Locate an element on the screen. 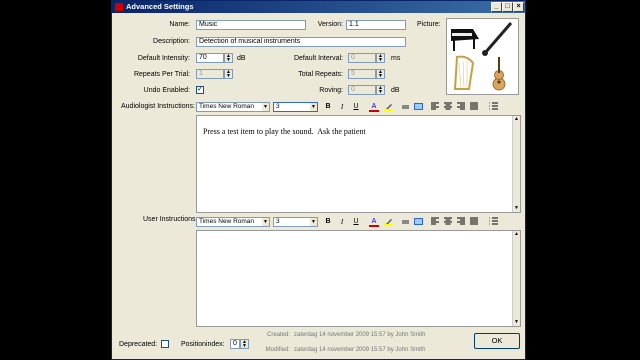 The image size is (640, 360). user-toolbar: Times New Roman ▼ 3 ▼ B I U A is located at coordinates (356, 222).